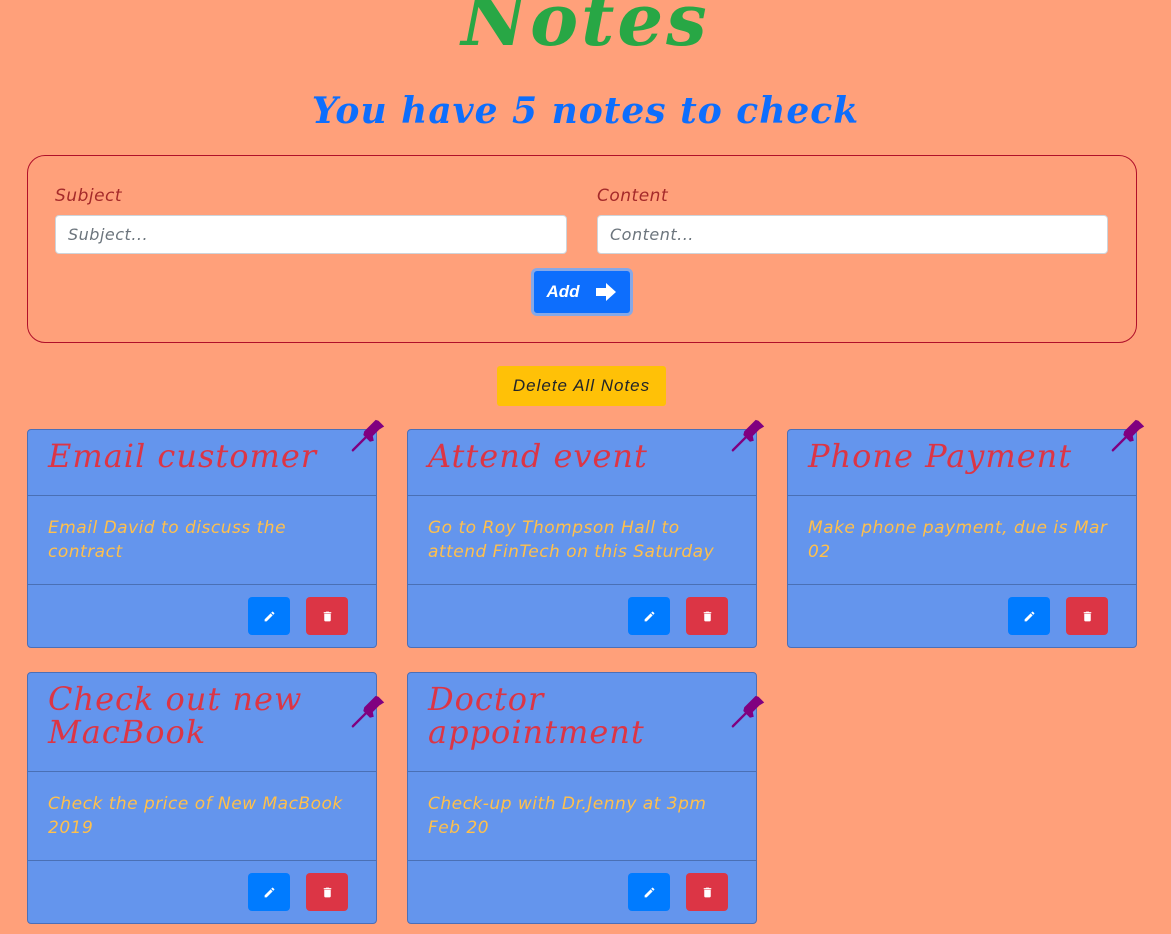  I want to click on note-body: Make phone payment, due is Mar 02, so click(962, 540).